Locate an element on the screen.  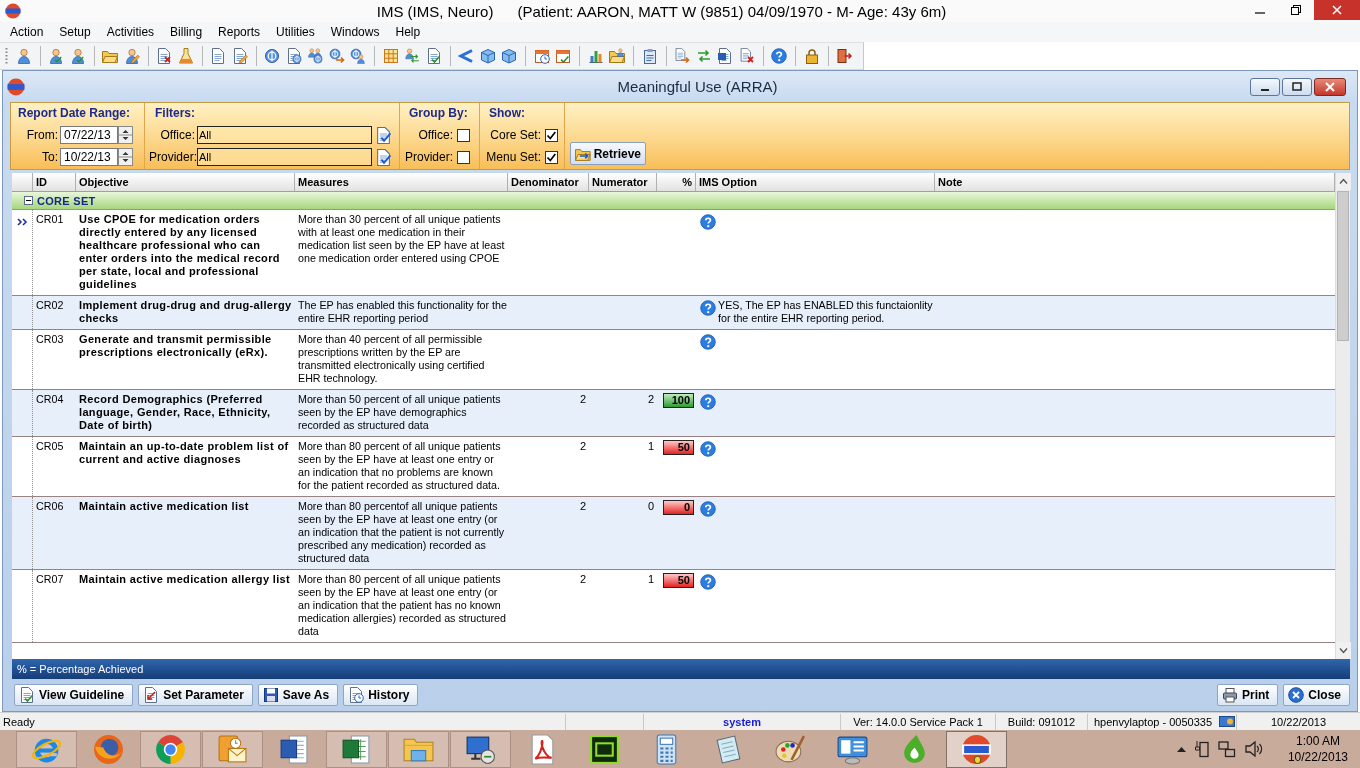
door-arrow-icon is located at coordinates (844, 56).